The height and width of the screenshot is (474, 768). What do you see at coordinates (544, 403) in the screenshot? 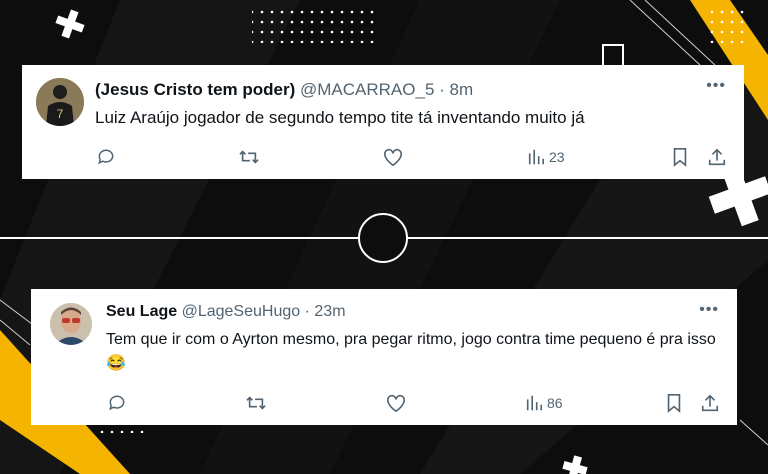
I see `views-button: 86` at bounding box center [544, 403].